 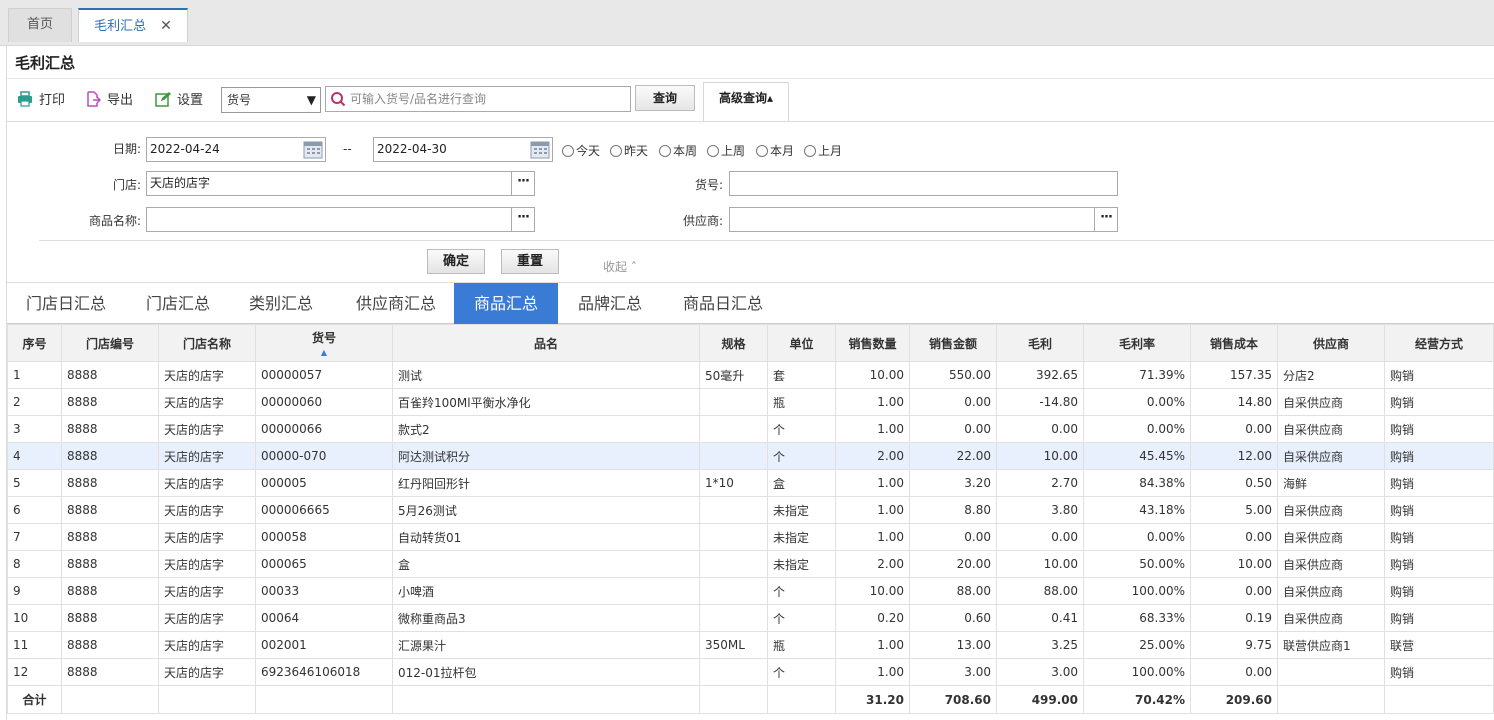 What do you see at coordinates (66, 303) in the screenshot?
I see `tab-store-daily: 门店日汇总` at bounding box center [66, 303].